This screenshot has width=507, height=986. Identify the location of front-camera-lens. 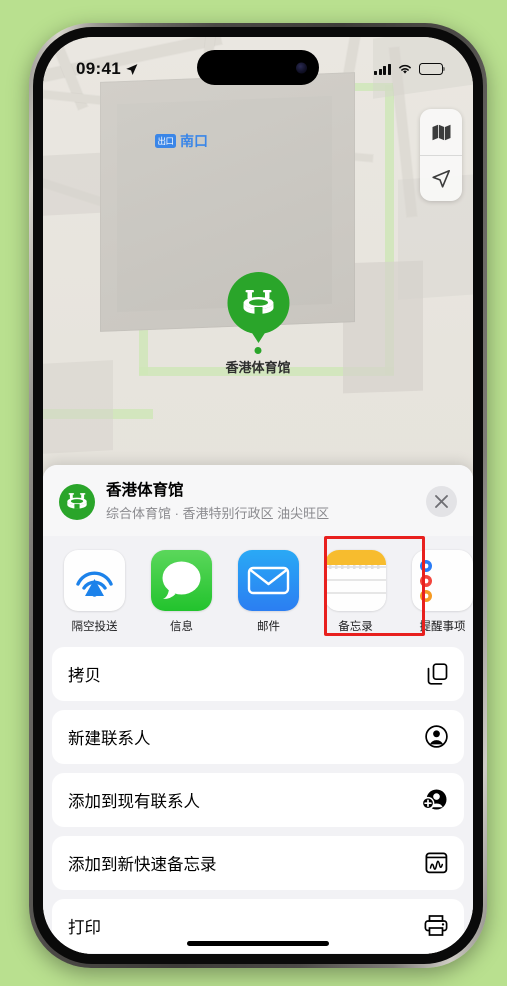
(301, 67).